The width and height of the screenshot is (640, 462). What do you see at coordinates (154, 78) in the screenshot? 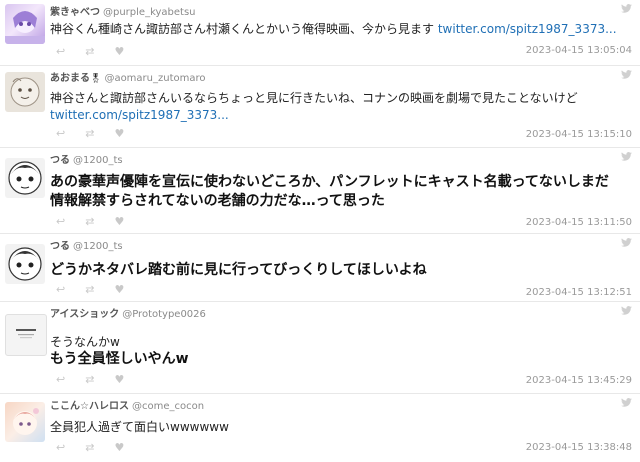
I see `user-handle: @aomaru_zutomaro` at bounding box center [154, 78].